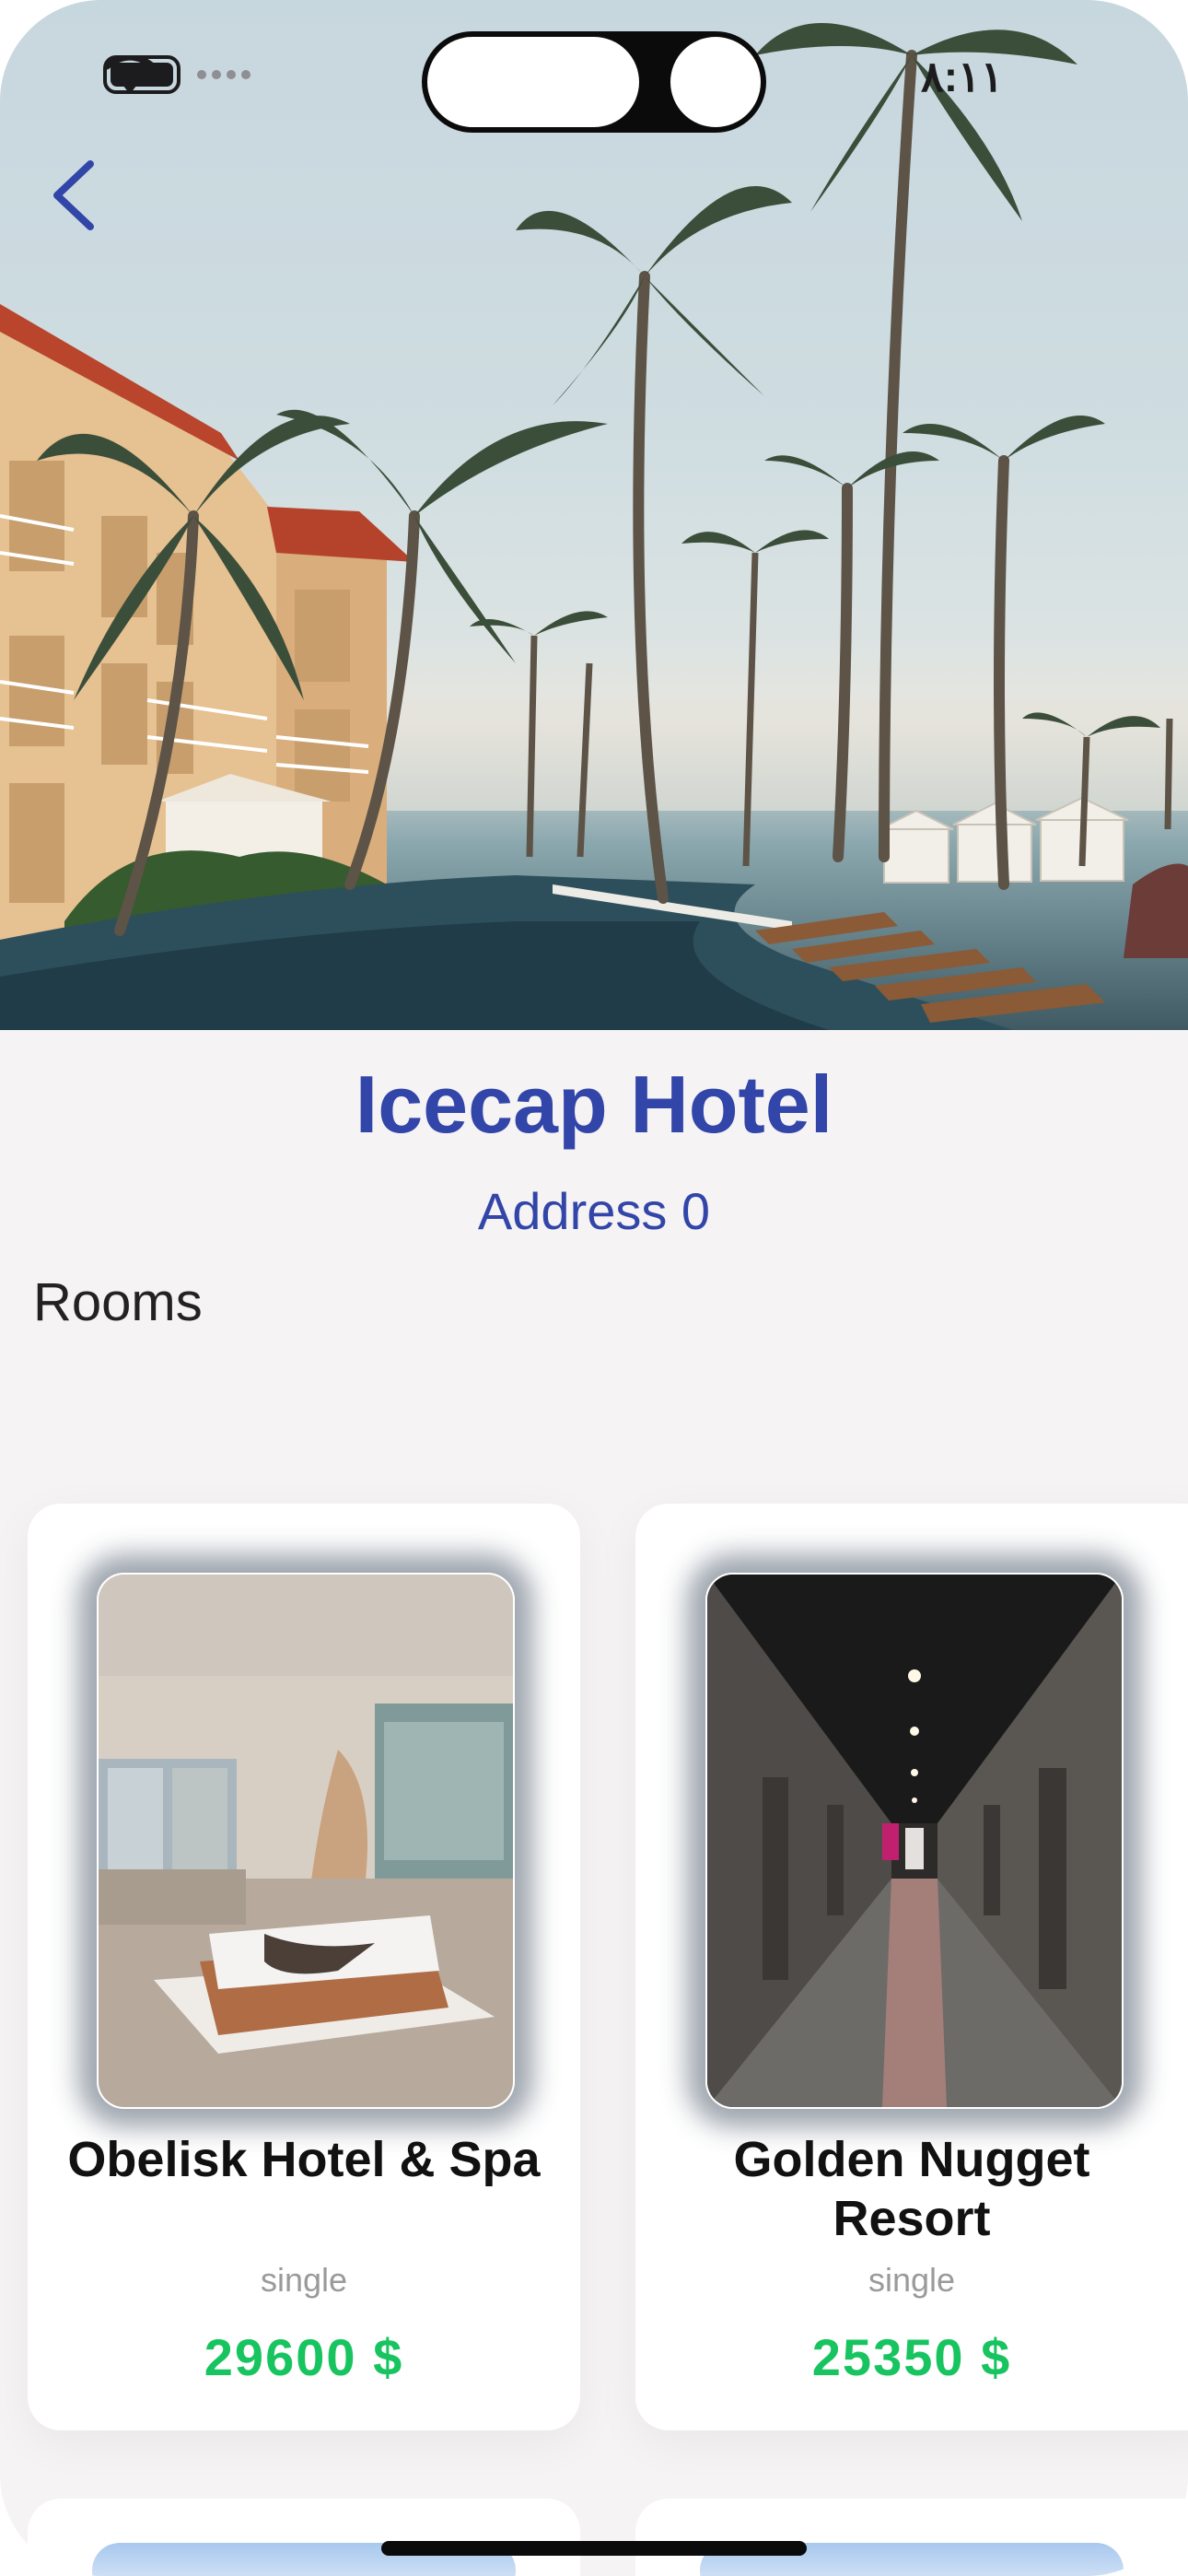 The image size is (1188, 2576). I want to click on room-price: 25350 $, so click(911, 2357).